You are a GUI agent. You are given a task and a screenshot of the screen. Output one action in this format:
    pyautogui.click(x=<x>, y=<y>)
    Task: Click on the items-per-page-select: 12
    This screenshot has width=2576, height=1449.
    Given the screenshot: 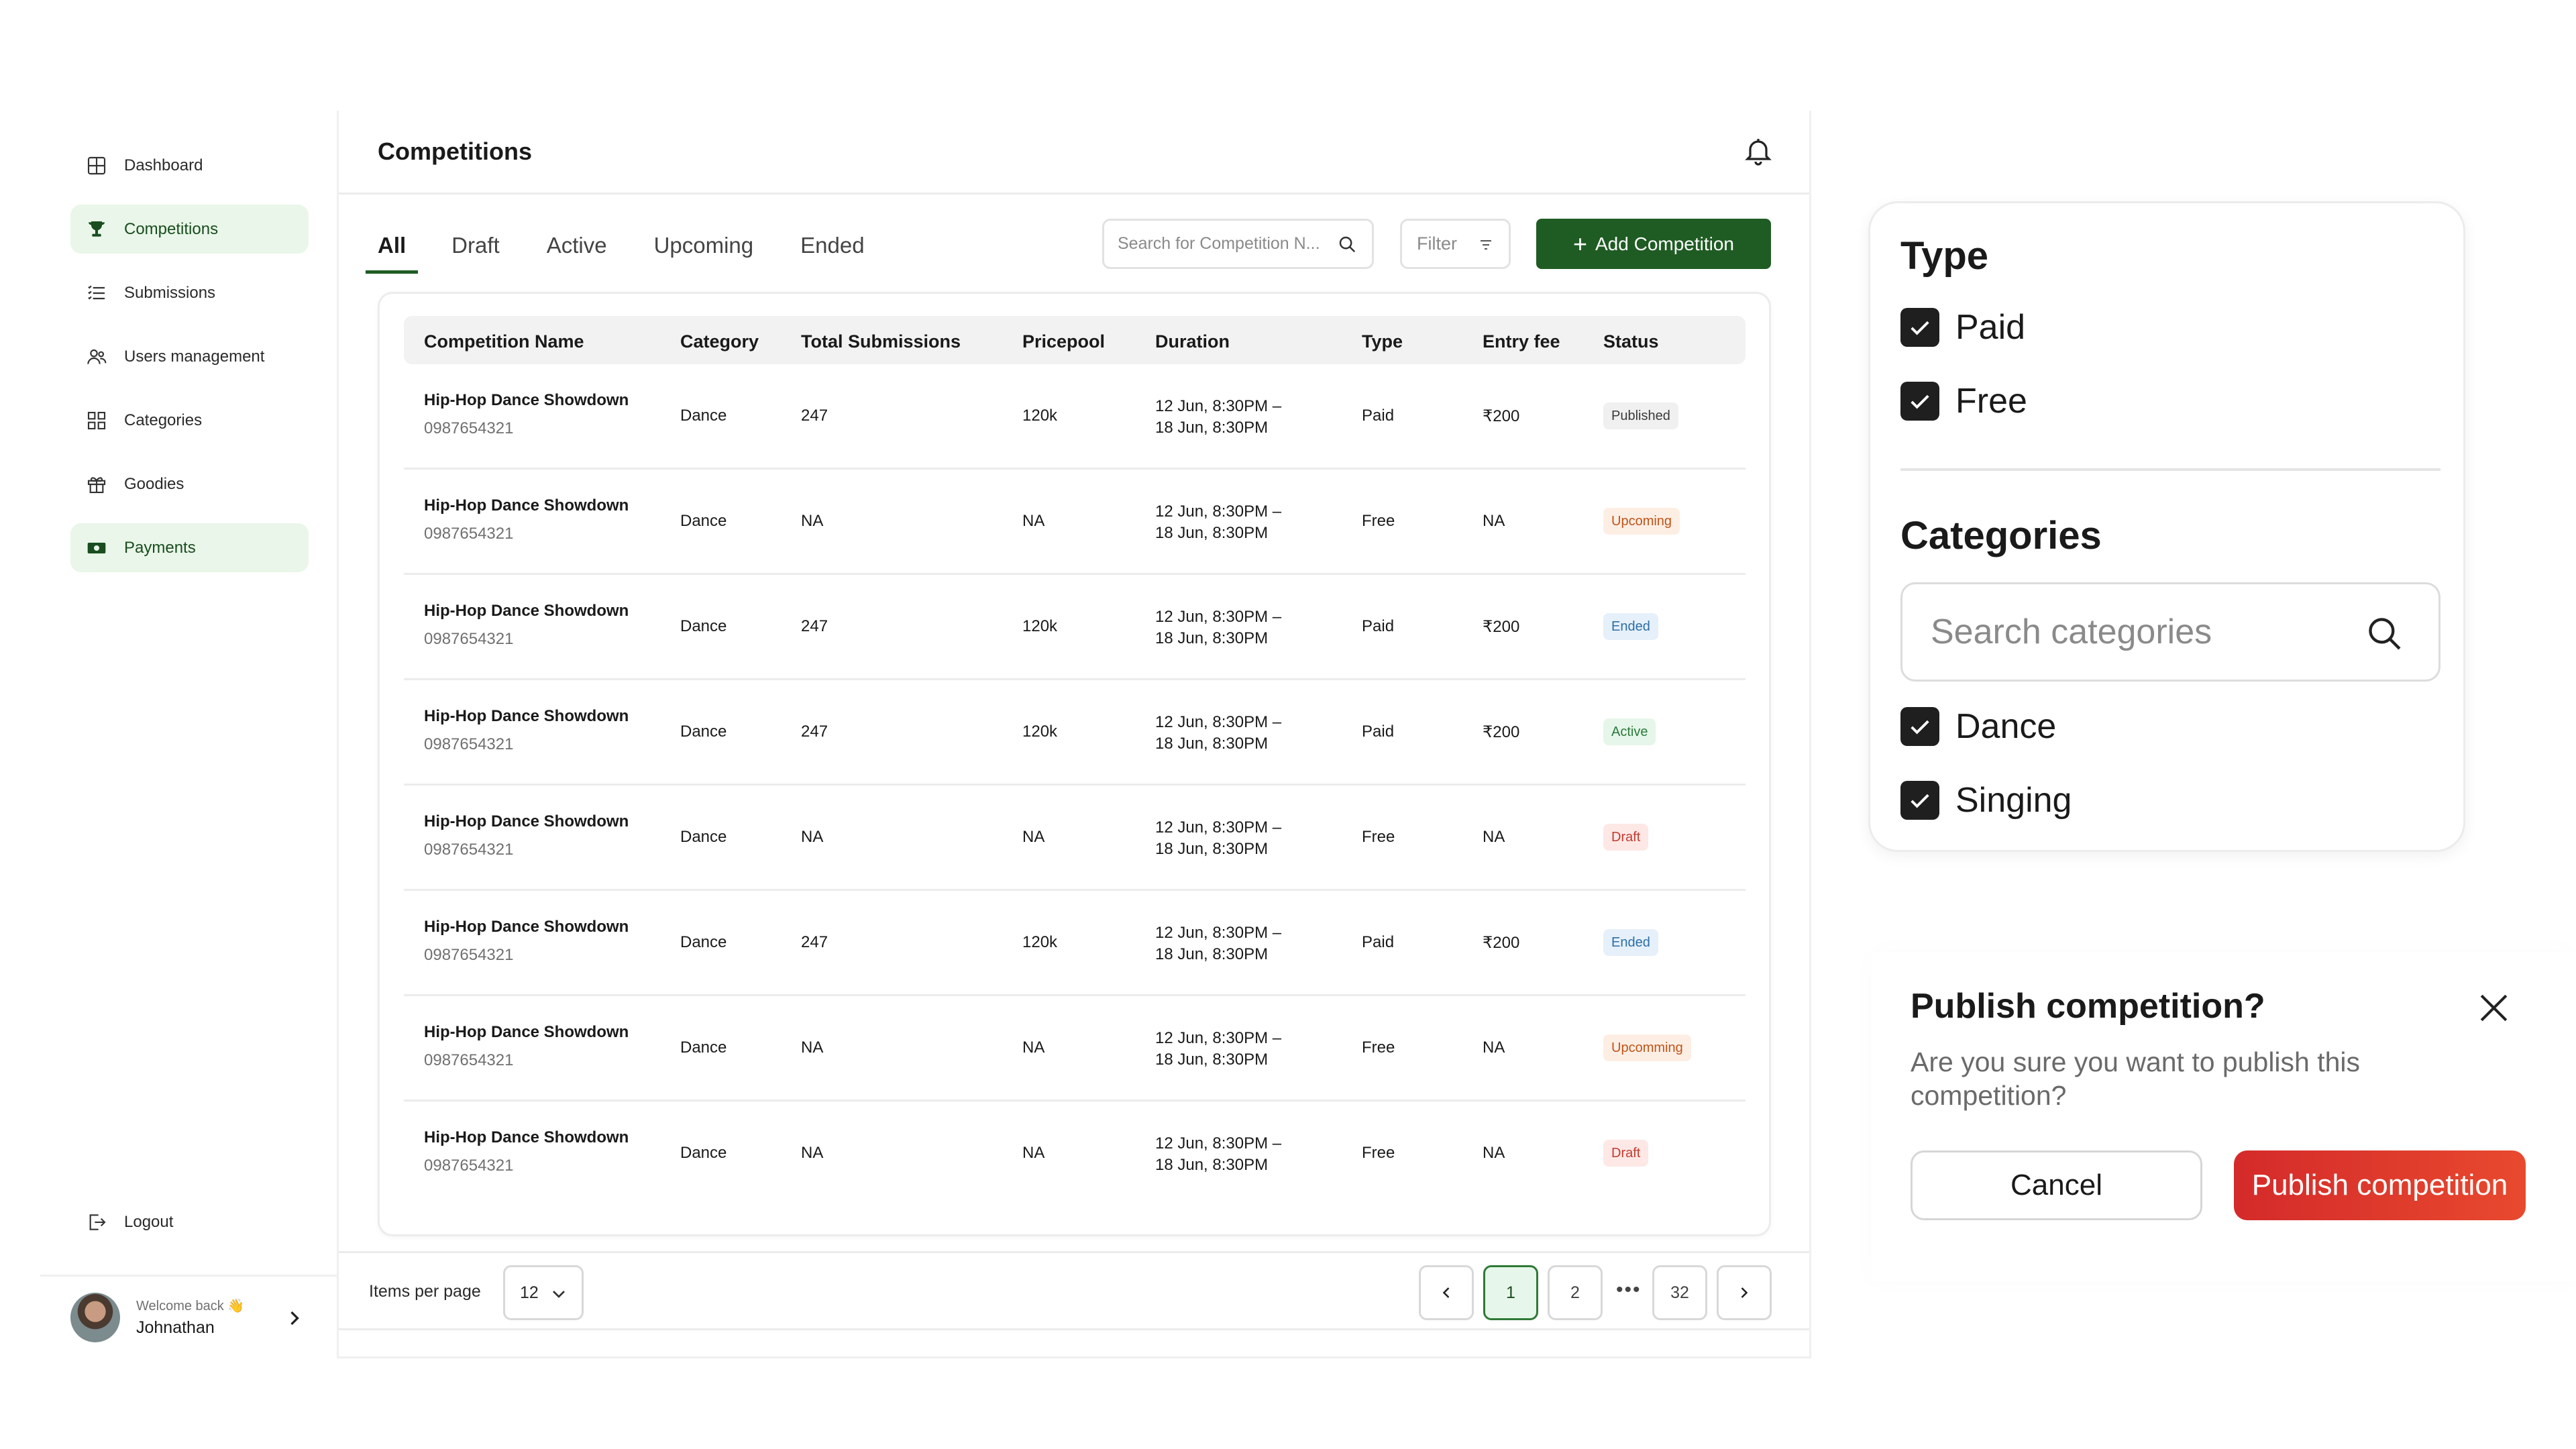 What is the action you would take?
    pyautogui.click(x=543, y=1292)
    